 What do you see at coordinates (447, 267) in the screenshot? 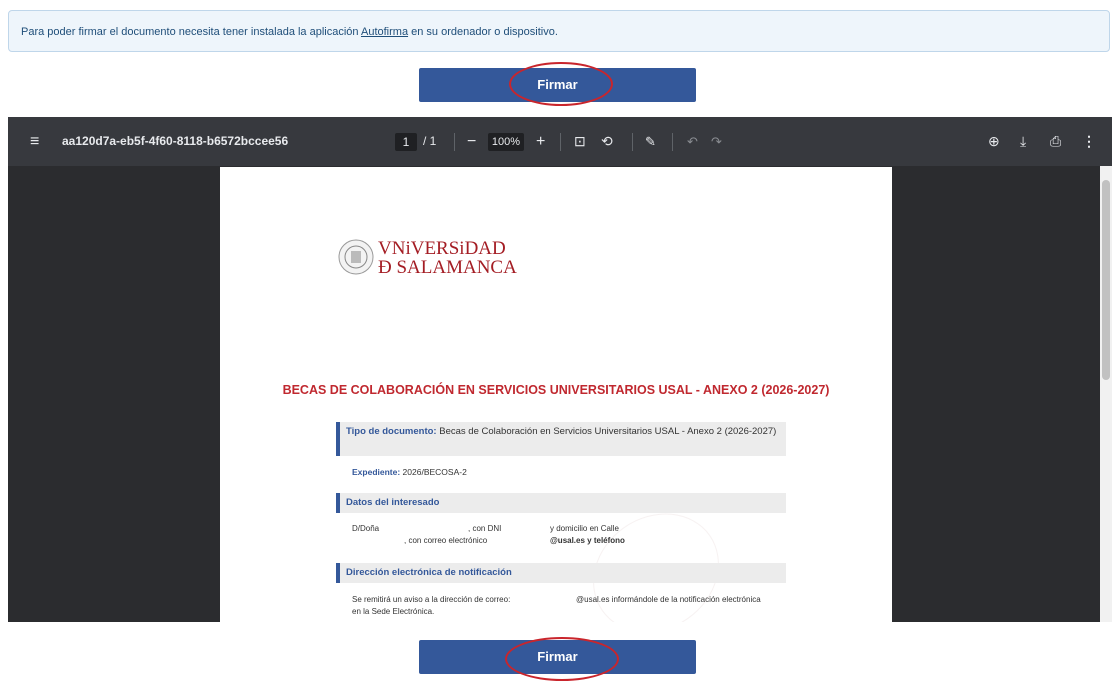
I see `logo-line-2: Ð SALAMANCA` at bounding box center [447, 267].